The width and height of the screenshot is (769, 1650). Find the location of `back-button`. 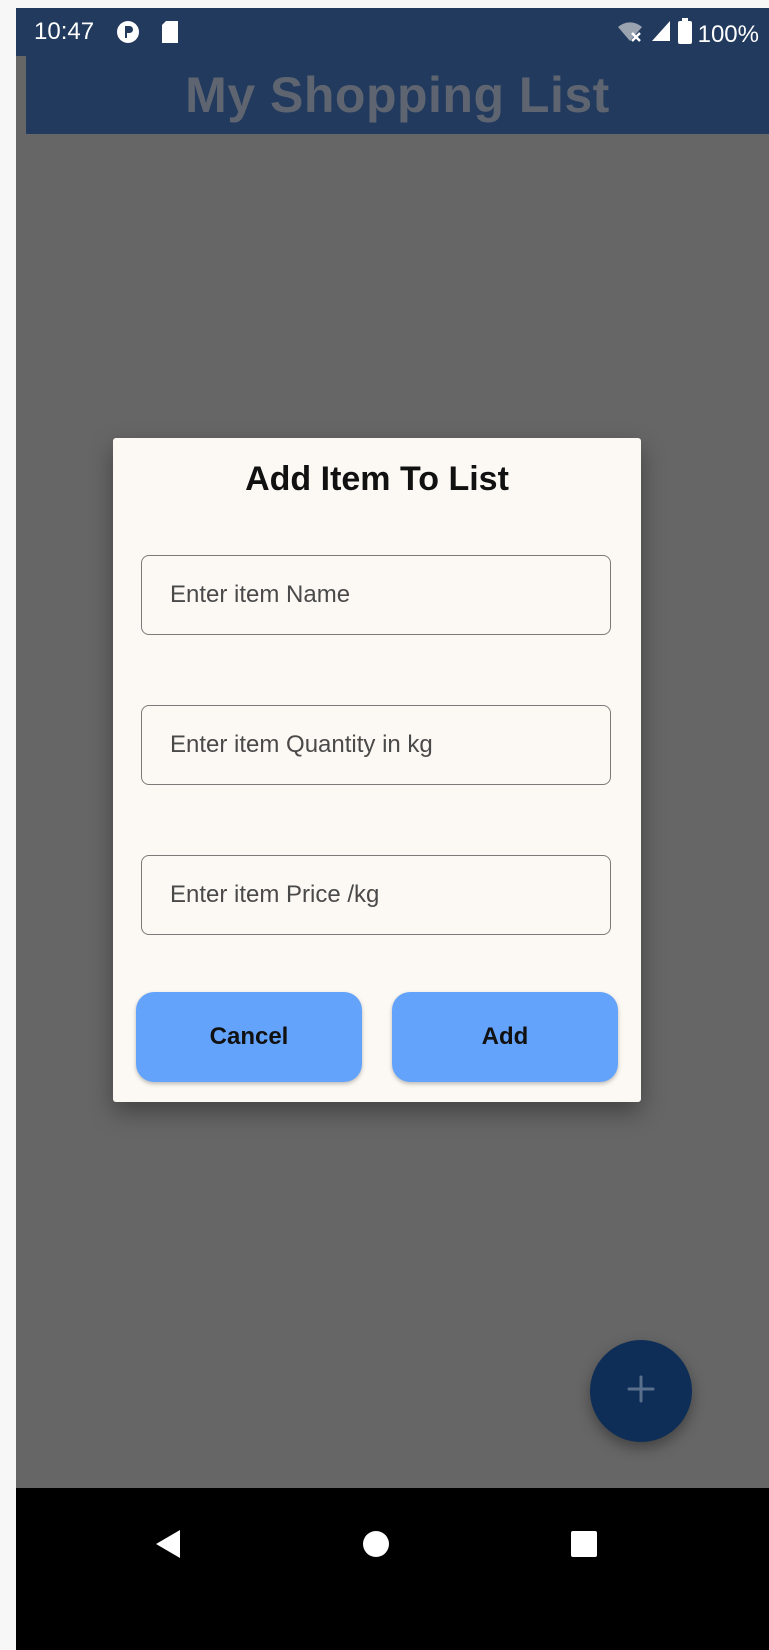

back-button is located at coordinates (168, 1546).